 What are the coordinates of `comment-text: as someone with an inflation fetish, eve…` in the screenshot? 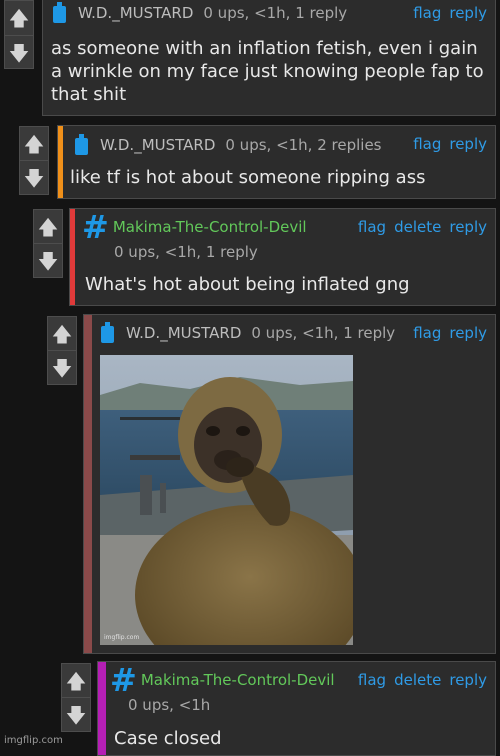 It's located at (267, 71).